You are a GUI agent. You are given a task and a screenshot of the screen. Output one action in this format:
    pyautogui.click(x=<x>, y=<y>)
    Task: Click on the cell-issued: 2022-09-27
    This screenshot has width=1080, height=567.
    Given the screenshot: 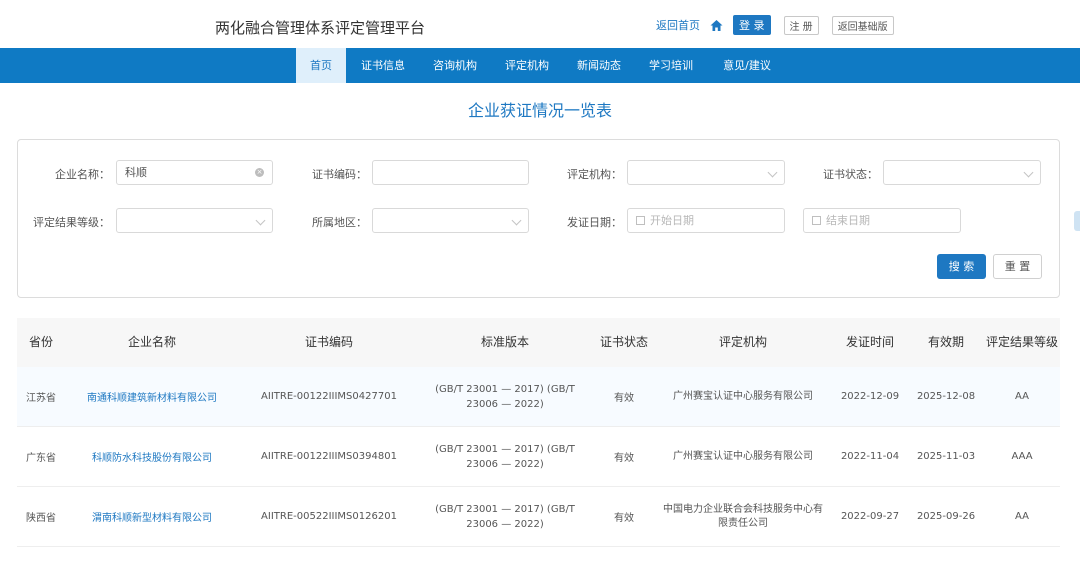 What is the action you would take?
    pyautogui.click(x=870, y=516)
    